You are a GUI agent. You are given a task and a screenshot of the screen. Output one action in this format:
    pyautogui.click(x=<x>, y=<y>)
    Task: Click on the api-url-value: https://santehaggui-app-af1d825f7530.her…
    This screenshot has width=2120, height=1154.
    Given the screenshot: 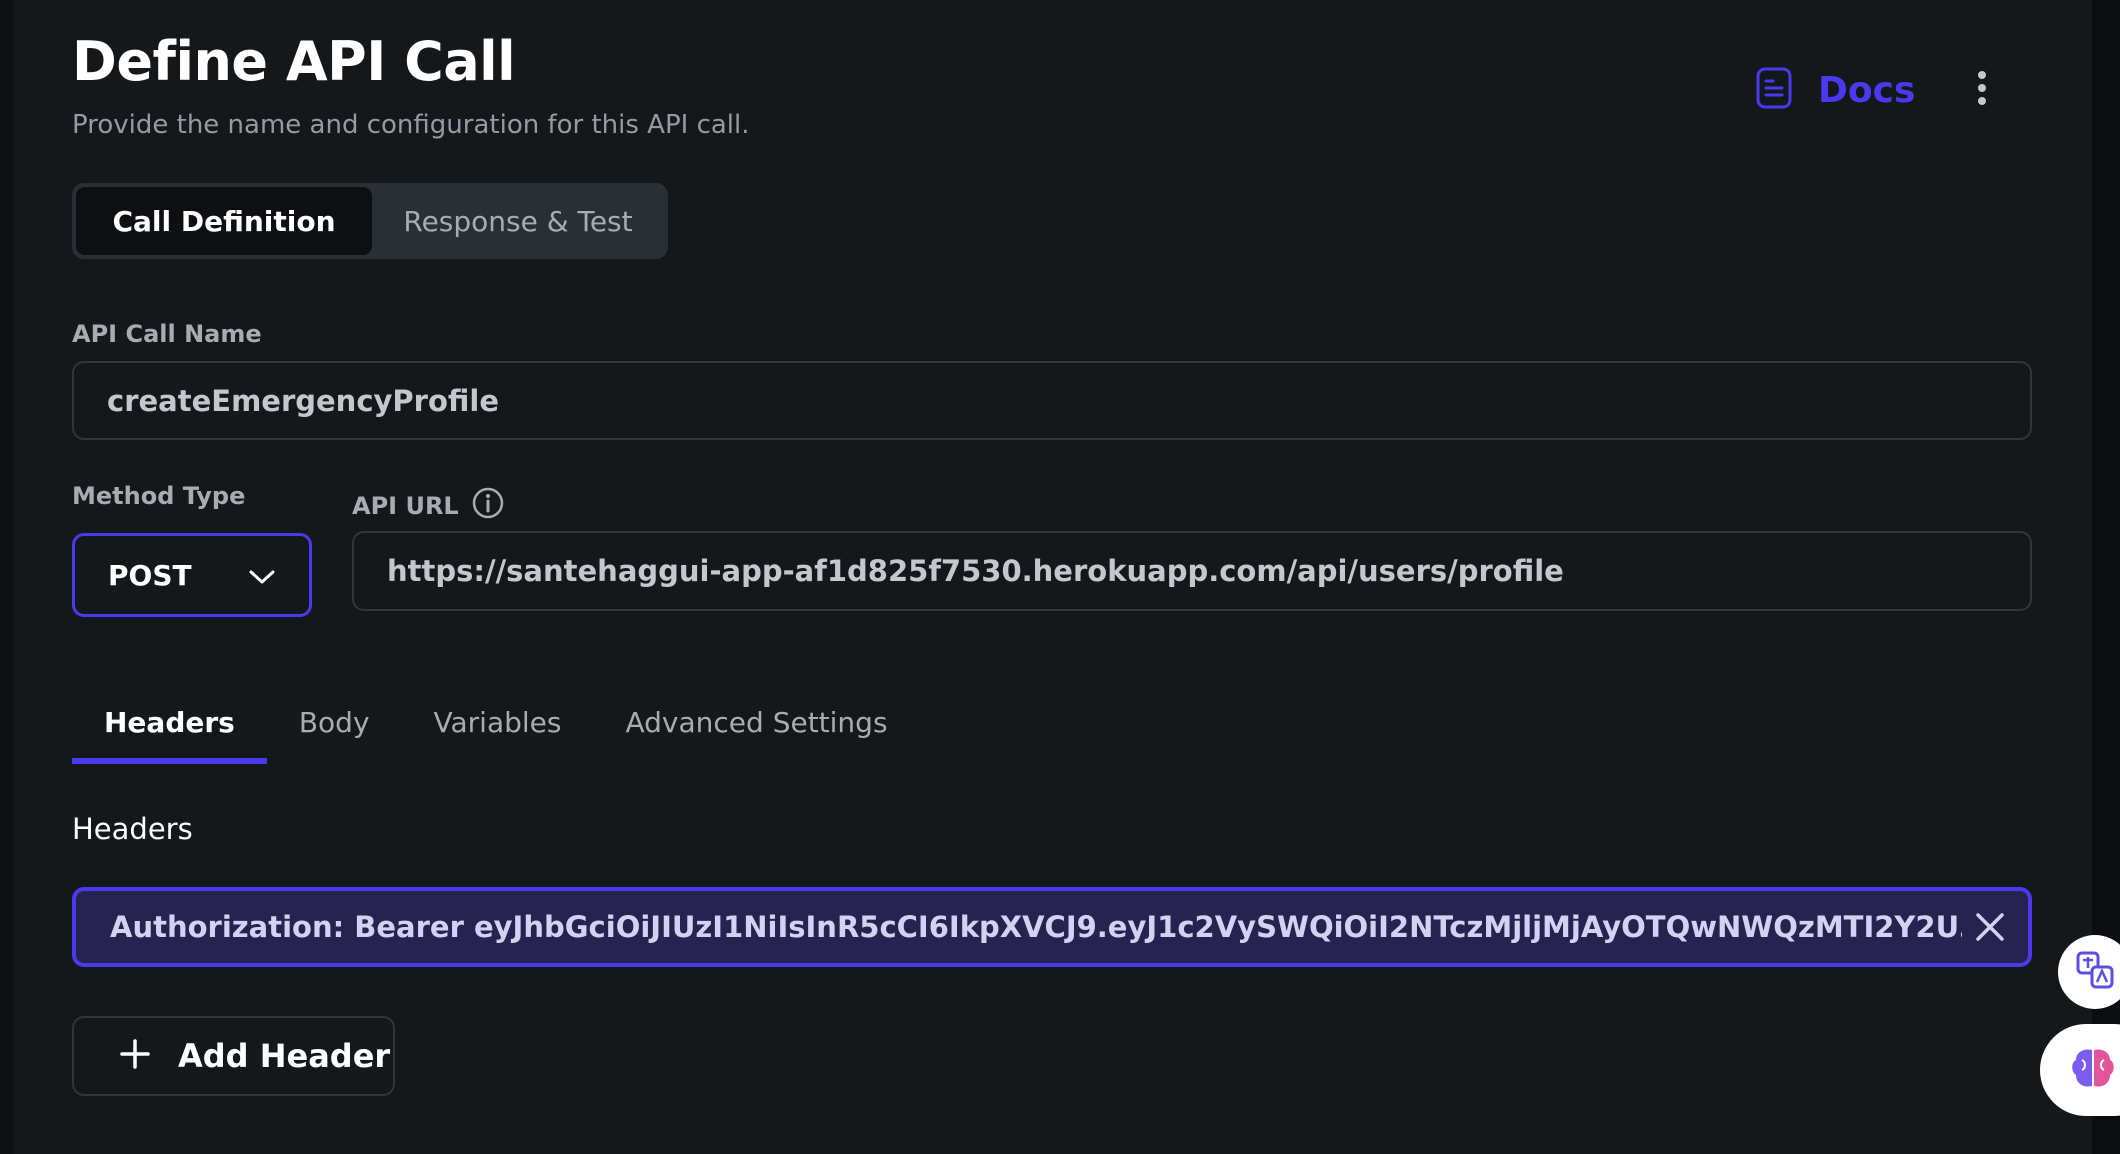 What is the action you would take?
    pyautogui.click(x=975, y=571)
    